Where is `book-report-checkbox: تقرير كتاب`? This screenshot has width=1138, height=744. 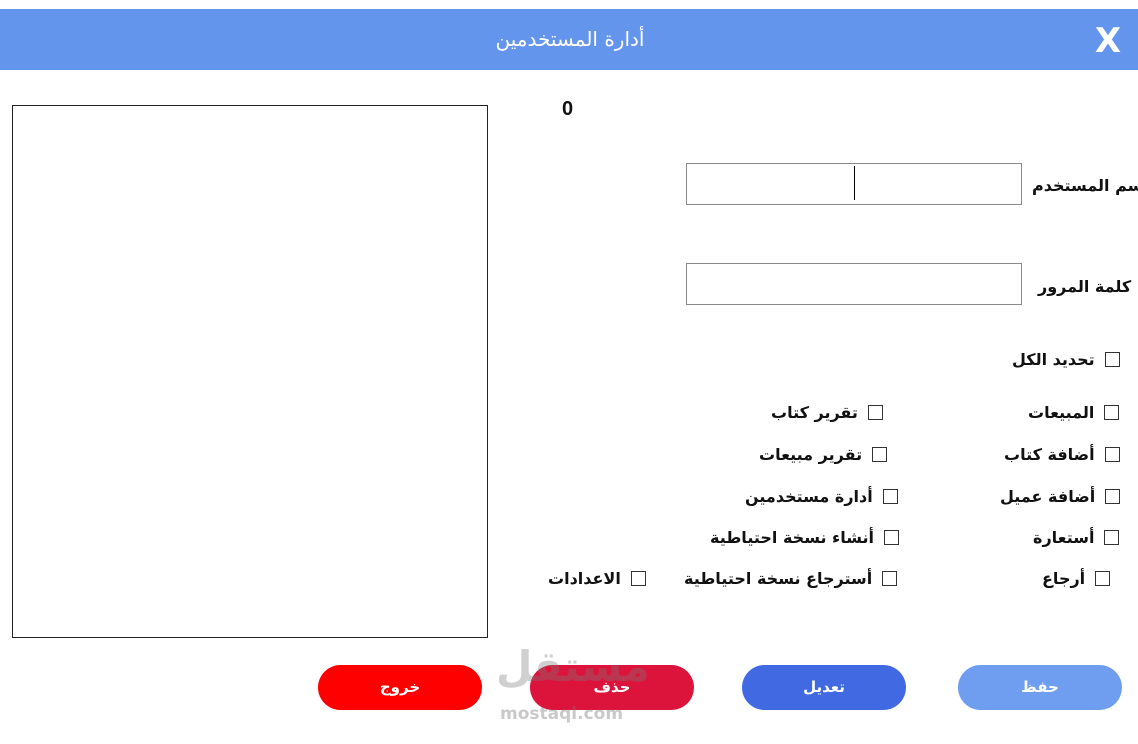
book-report-checkbox: تقرير كتاب is located at coordinates (827, 412).